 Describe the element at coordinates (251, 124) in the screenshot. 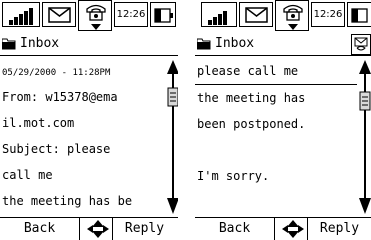

I see `message-line: been postponed.` at that location.